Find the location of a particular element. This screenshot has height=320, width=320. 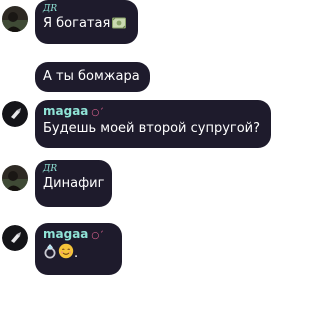

message-bubble-4: ДR Динафиг is located at coordinates (73, 183).